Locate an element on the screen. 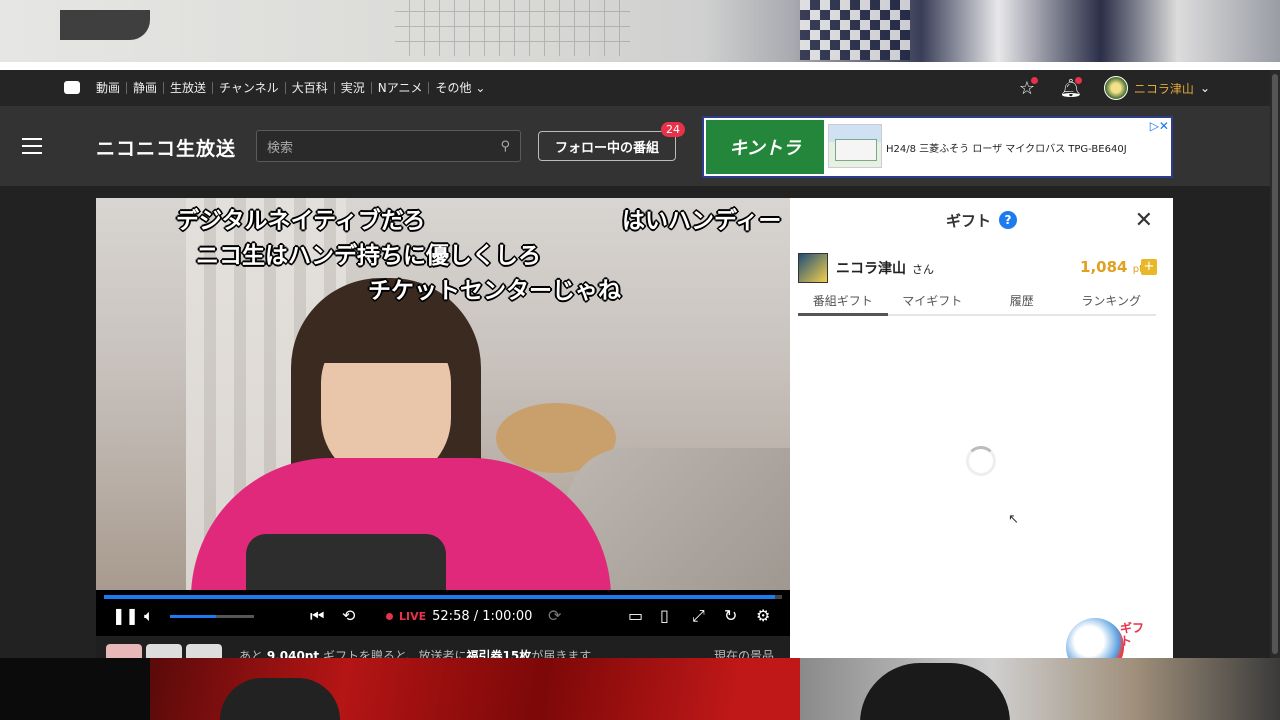 The image size is (1280, 720). add-points-button: + is located at coordinates (1149, 267).